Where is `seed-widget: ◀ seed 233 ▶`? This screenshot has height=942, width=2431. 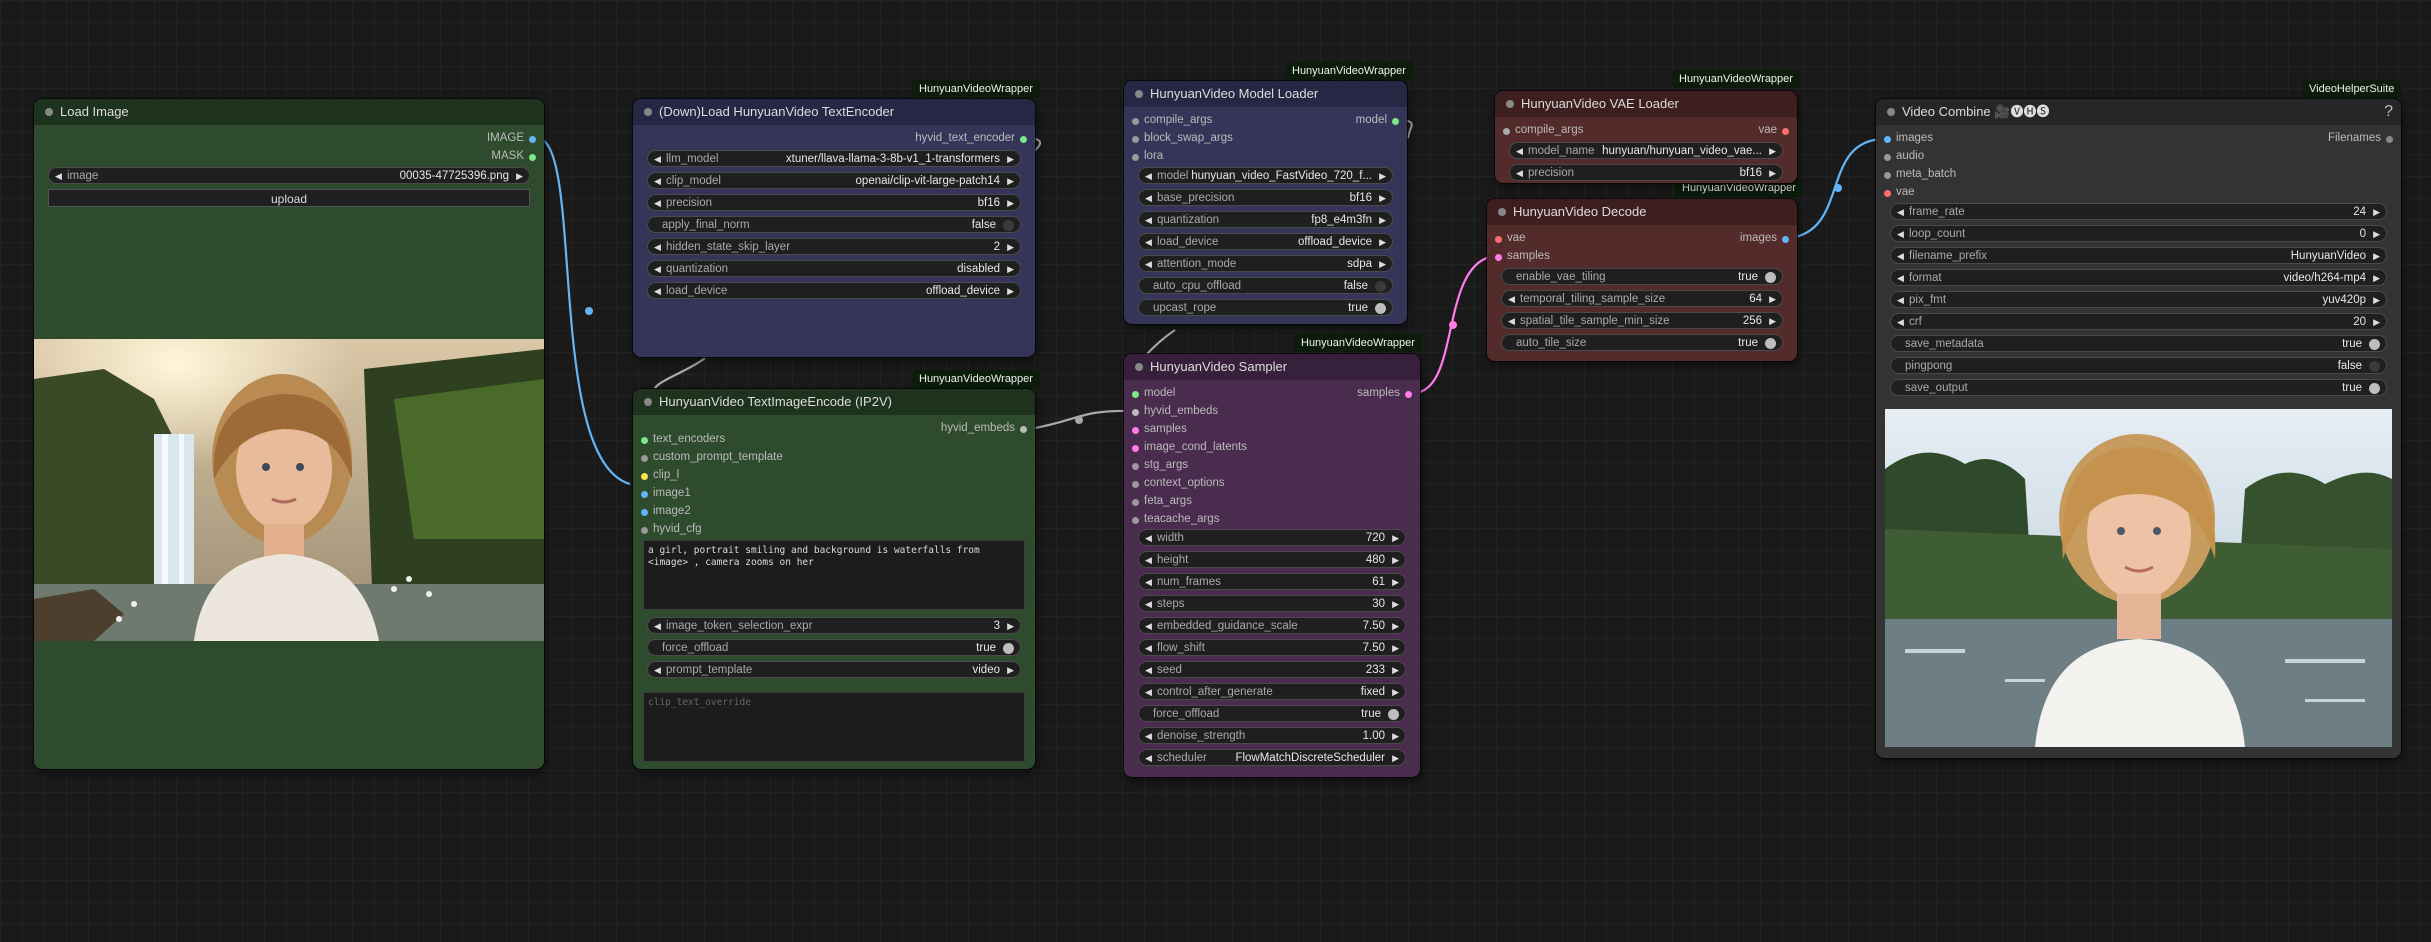 seed-widget: ◀ seed 233 ▶ is located at coordinates (1272, 669).